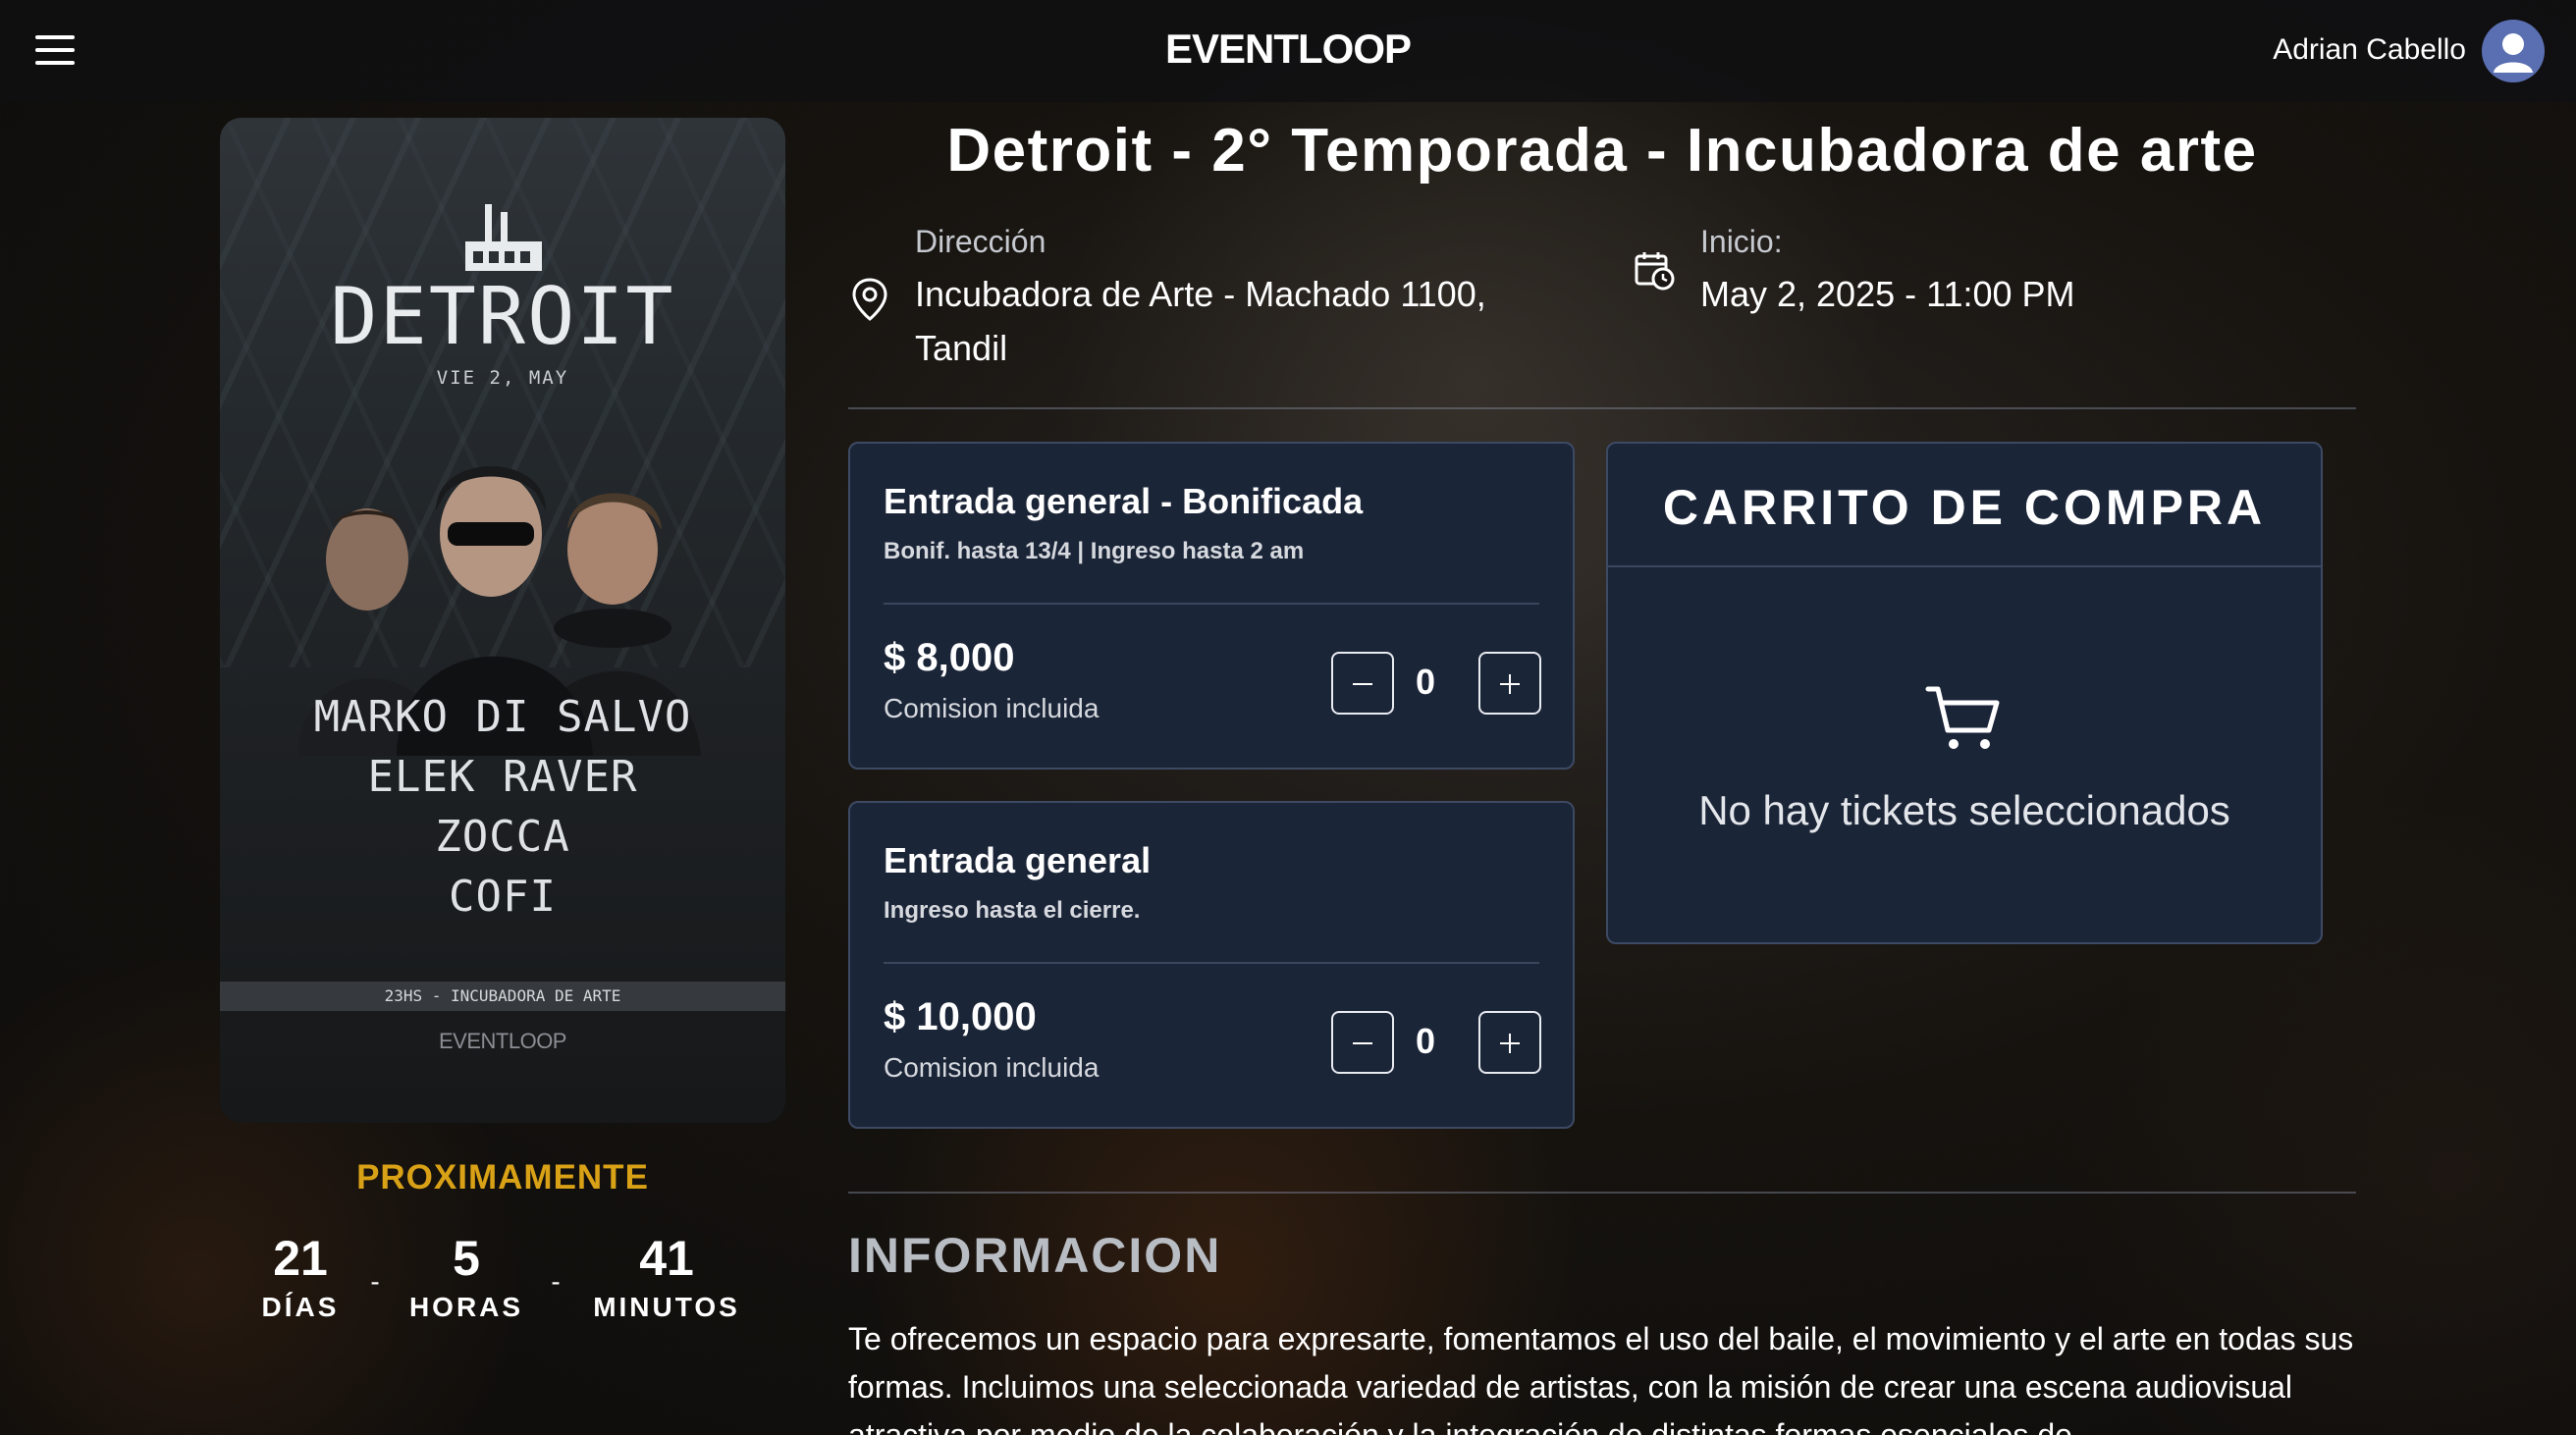 The height and width of the screenshot is (1435, 2576). Describe the element at coordinates (1962, 717) in the screenshot. I see `cart-icon` at that location.